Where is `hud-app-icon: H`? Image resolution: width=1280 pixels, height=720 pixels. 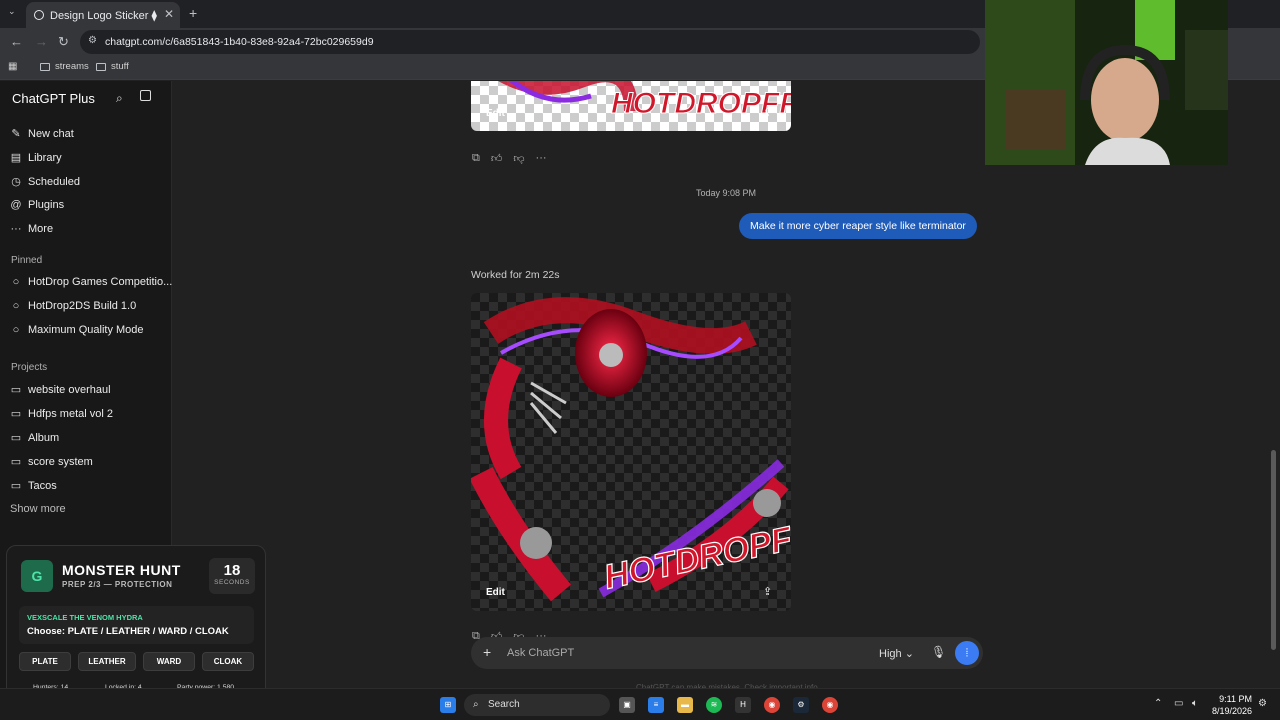
hud-app-icon: H is located at coordinates (743, 705).